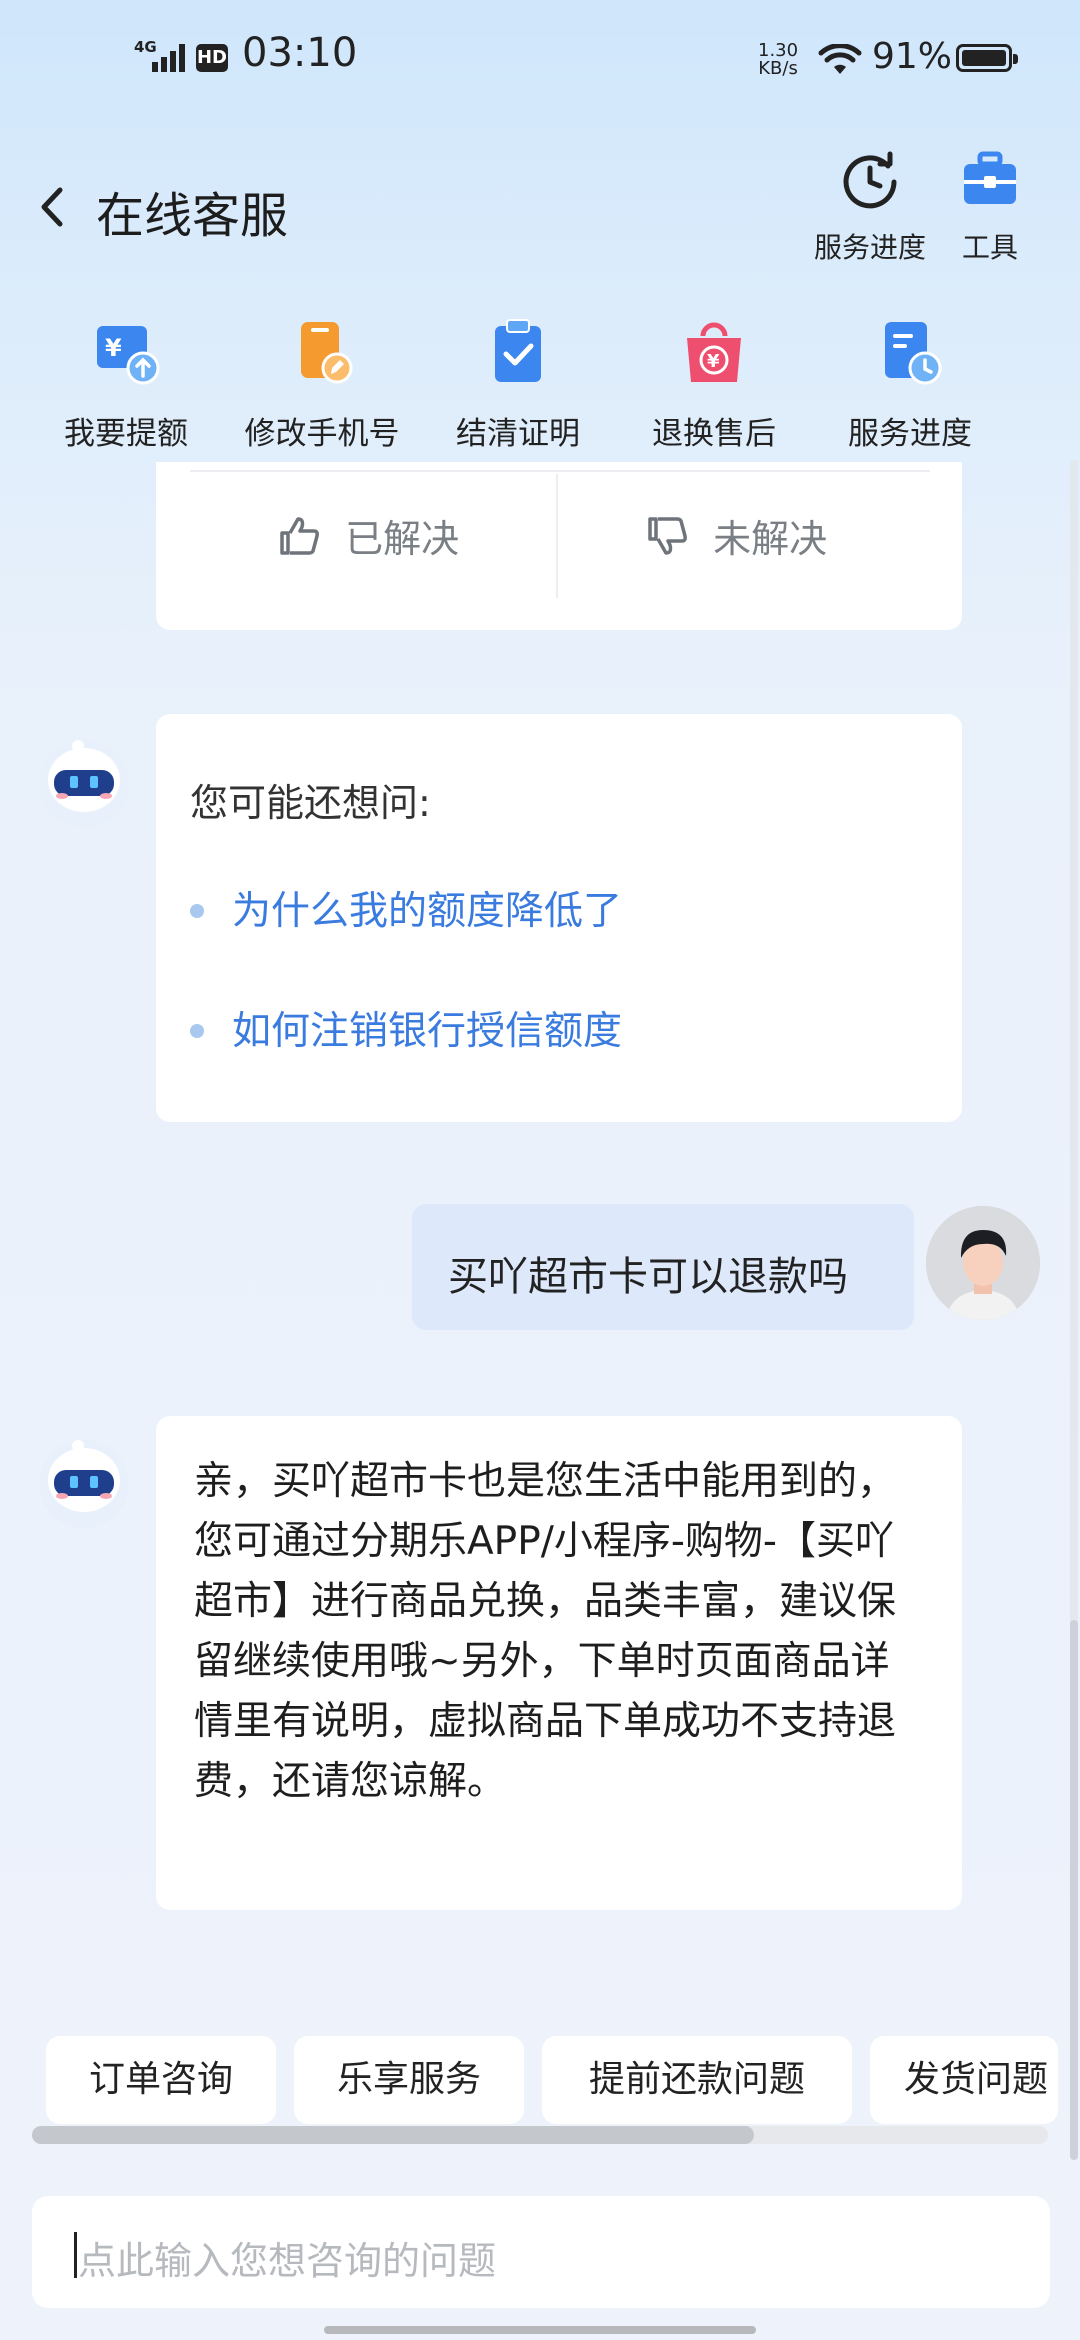 The height and width of the screenshot is (2340, 1080). What do you see at coordinates (518, 434) in the screenshot?
I see `quick-action-label: 结清证明` at bounding box center [518, 434].